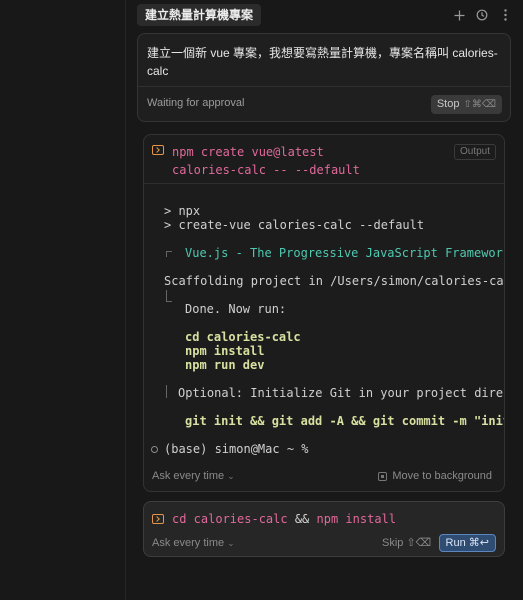 The height and width of the screenshot is (600, 523). I want to click on command-line-2: calories-calc -- --default, so click(266, 170).